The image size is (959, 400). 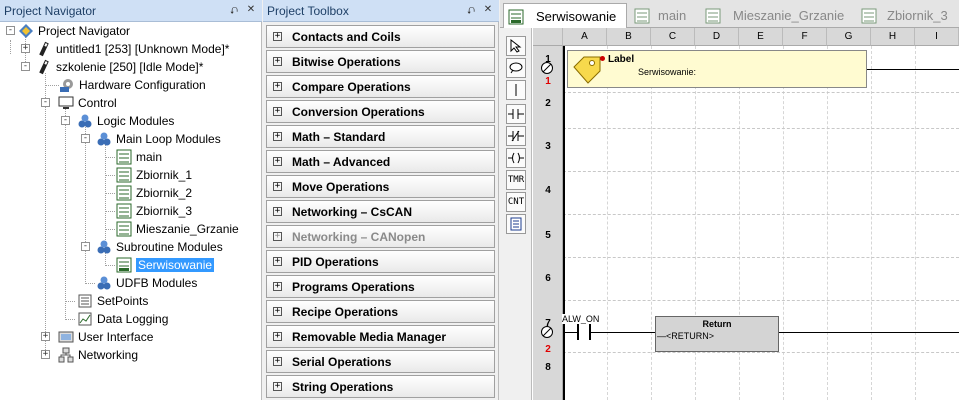 What do you see at coordinates (380, 236) in the screenshot?
I see `toolbox-networking-canopen: + Networking – CANopen` at bounding box center [380, 236].